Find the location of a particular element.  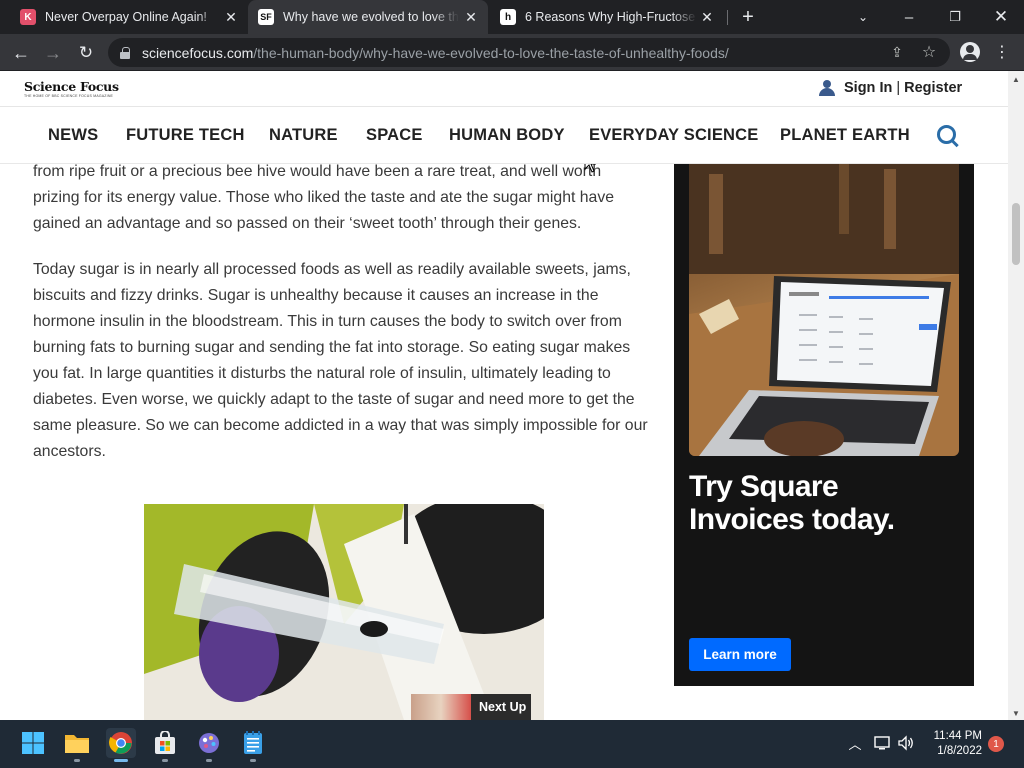

next-up-widget: Next Up is located at coordinates (471, 707).